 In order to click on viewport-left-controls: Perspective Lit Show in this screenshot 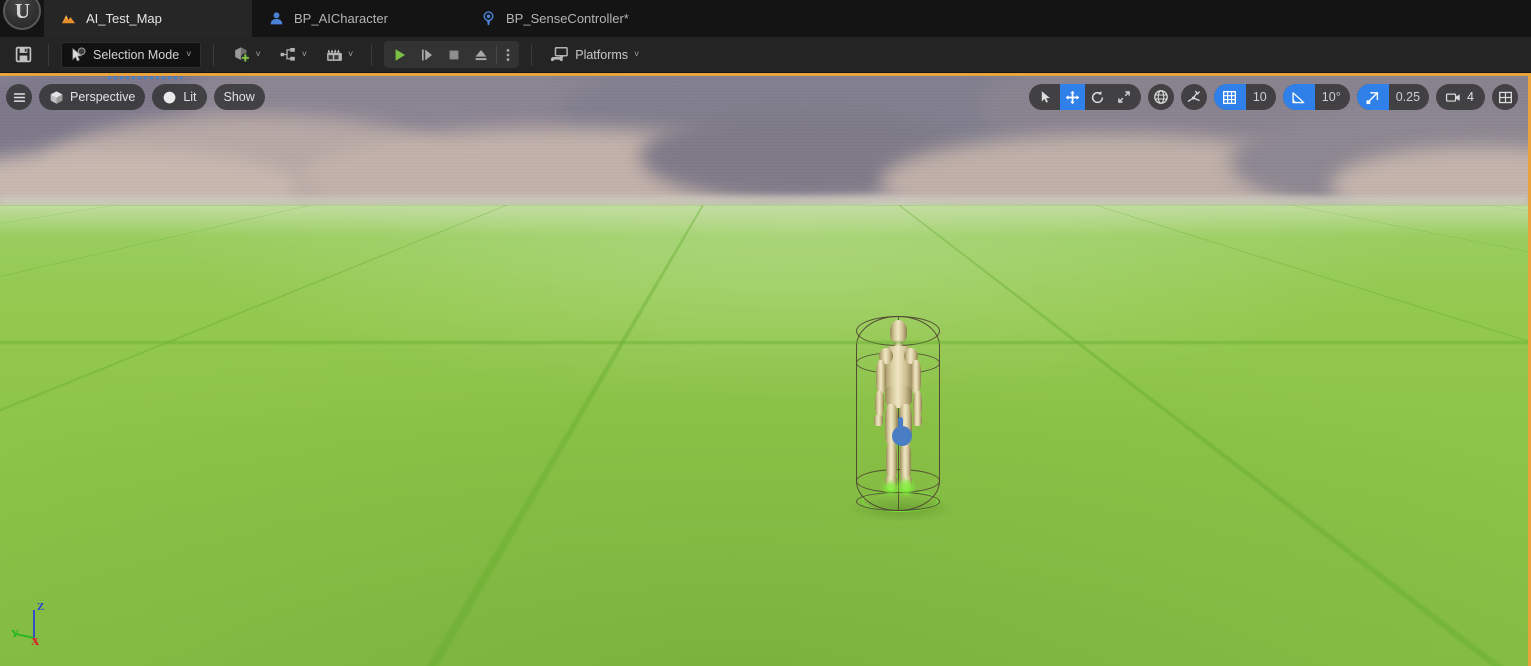, I will do `click(135, 97)`.